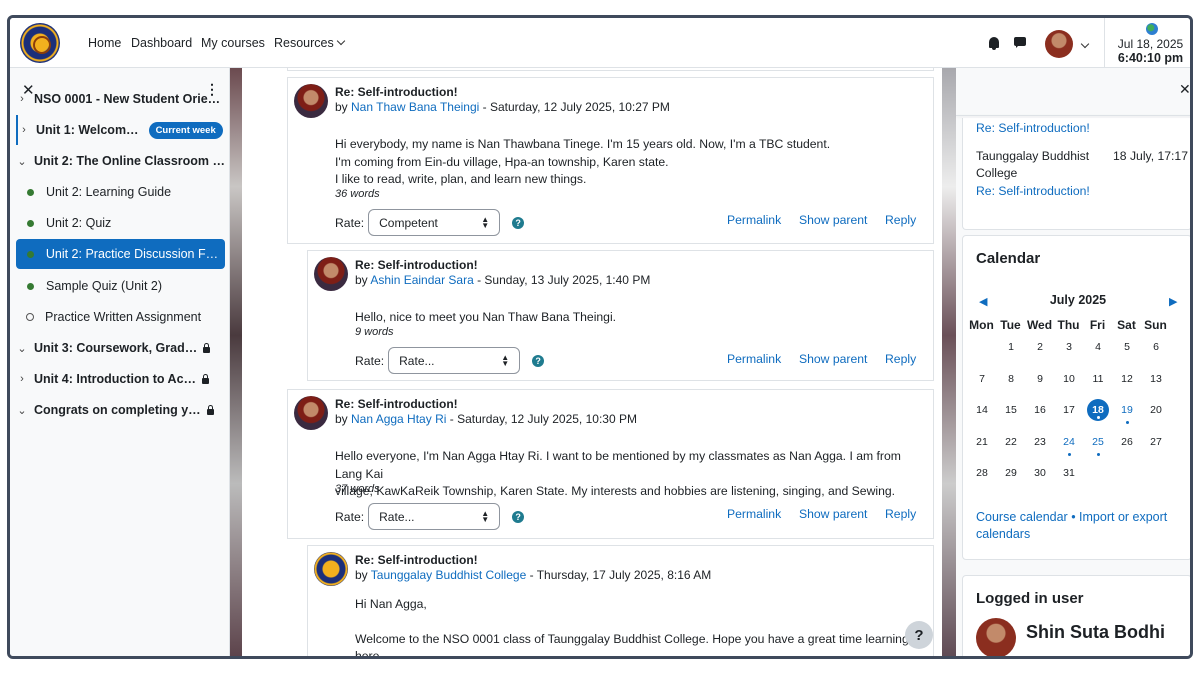 The image size is (1200, 675). I want to click on messages-icon, so click(1020, 42).